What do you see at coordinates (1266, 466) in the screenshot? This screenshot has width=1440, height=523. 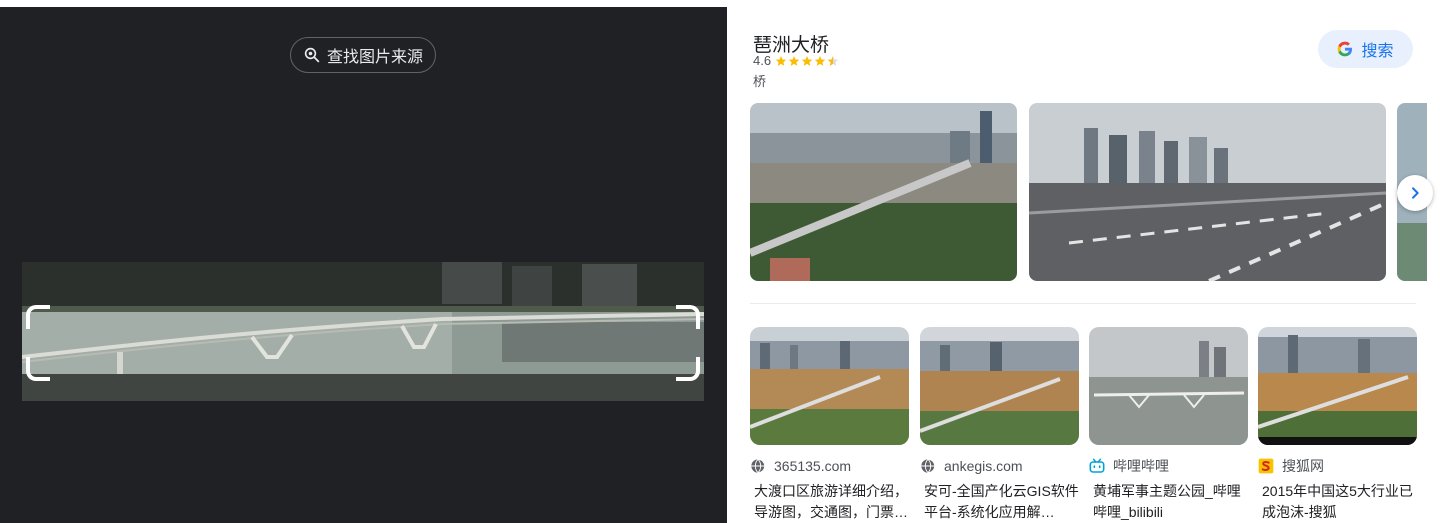 I see `sohu-icon` at bounding box center [1266, 466].